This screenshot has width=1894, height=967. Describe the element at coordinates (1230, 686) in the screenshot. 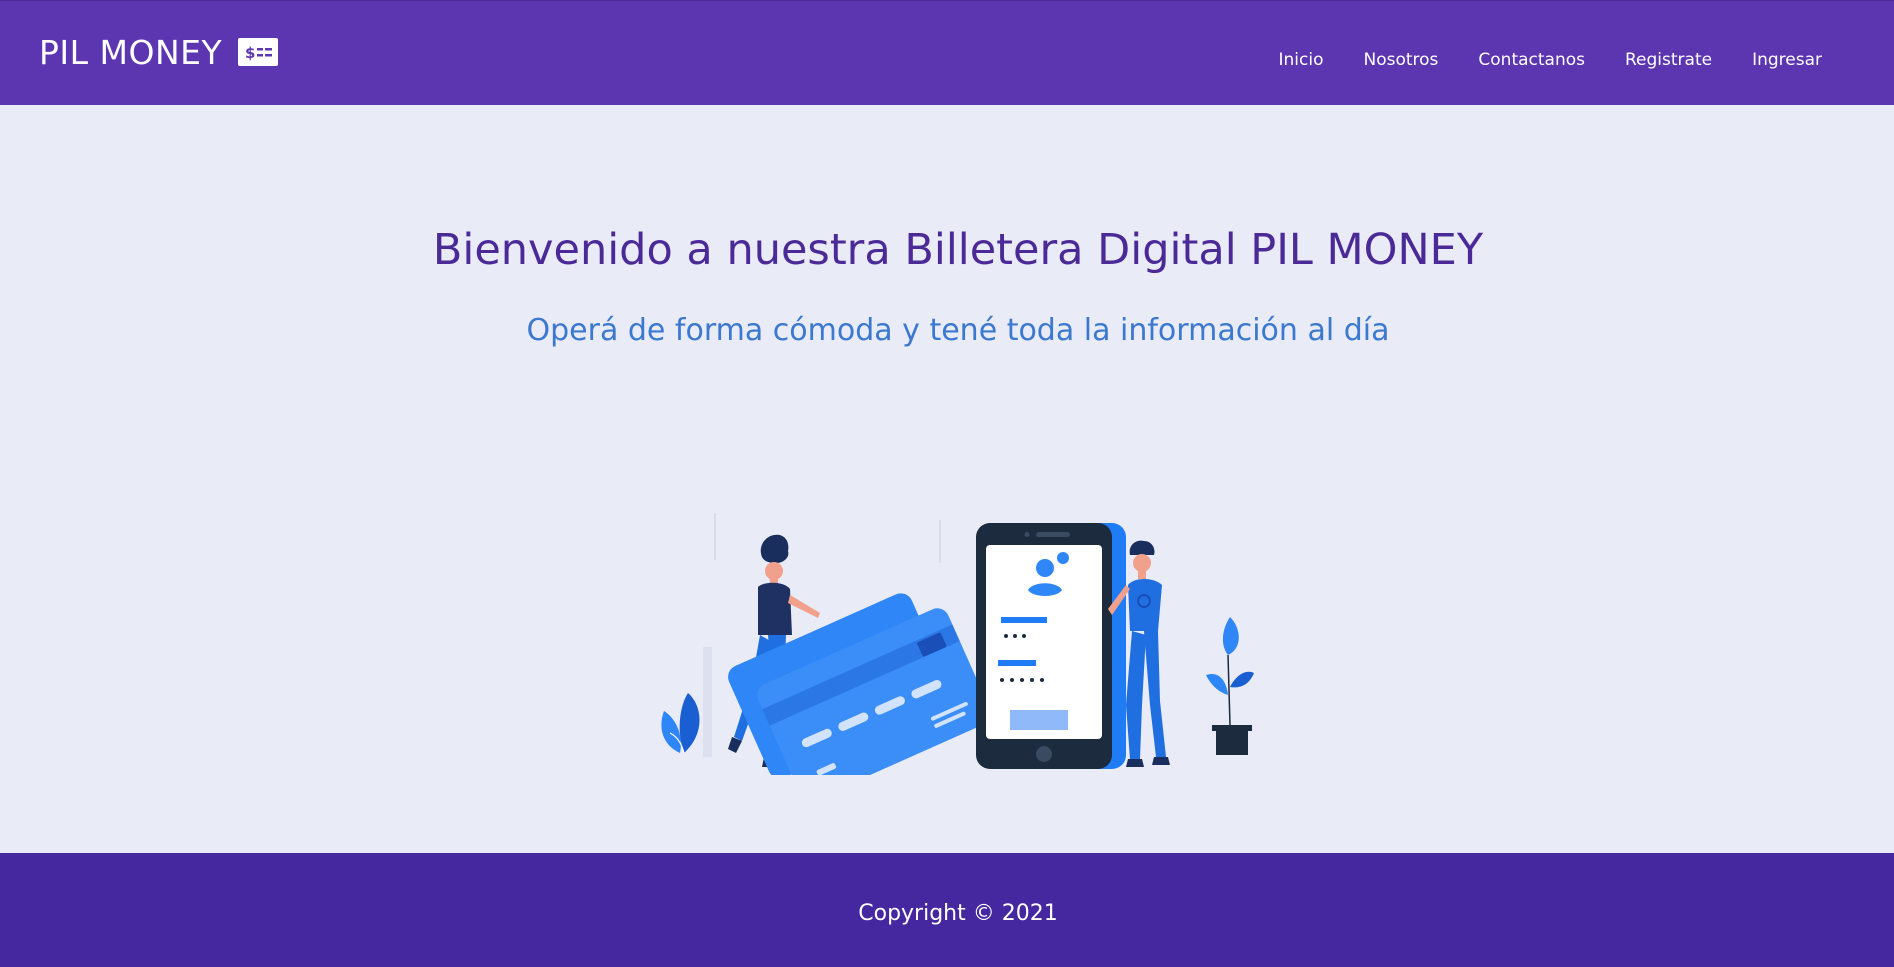

I see `plant-right-icon` at that location.